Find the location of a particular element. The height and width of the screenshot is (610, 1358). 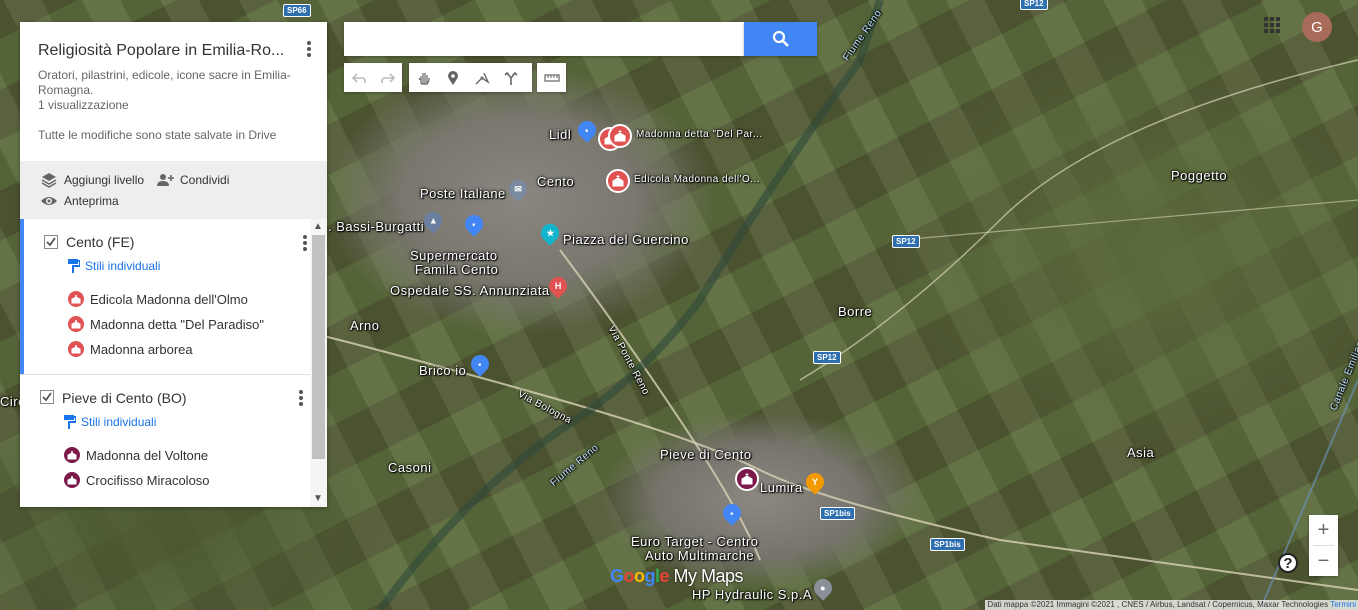

list-item-label: Madonna del Voltone is located at coordinates (147, 455).